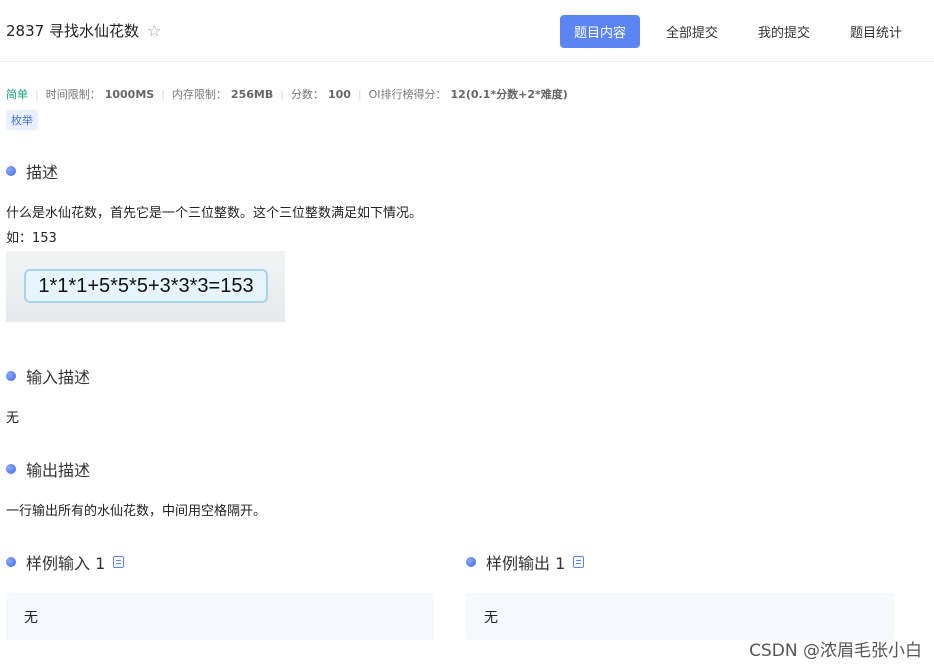 This screenshot has height=666, width=934. Describe the element at coordinates (599, 31) in the screenshot. I see `tab-content: 题目内容` at that location.